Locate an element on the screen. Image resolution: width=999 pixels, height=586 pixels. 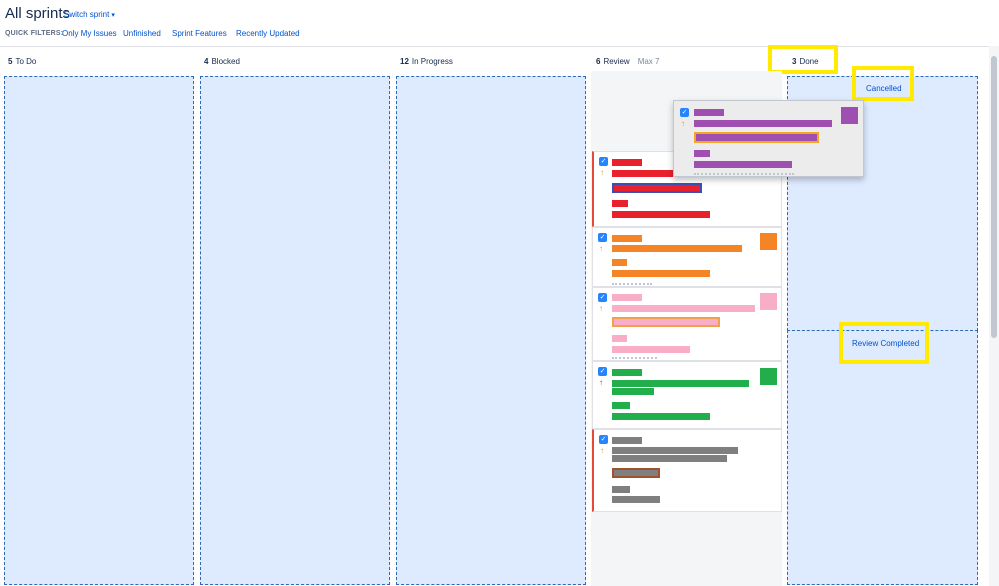
column-name: Review is located at coordinates (616, 61).